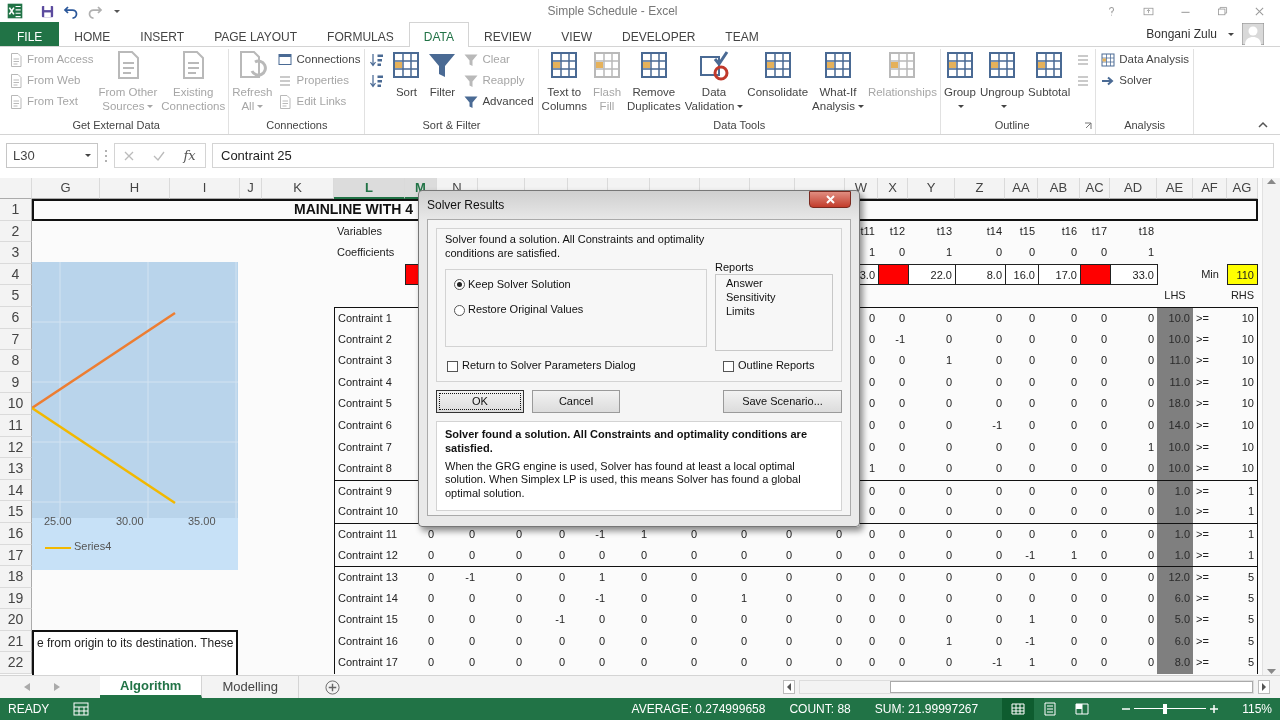  What do you see at coordinates (778, 84) in the screenshot?
I see `ribbon-button: Consolidate` at bounding box center [778, 84].